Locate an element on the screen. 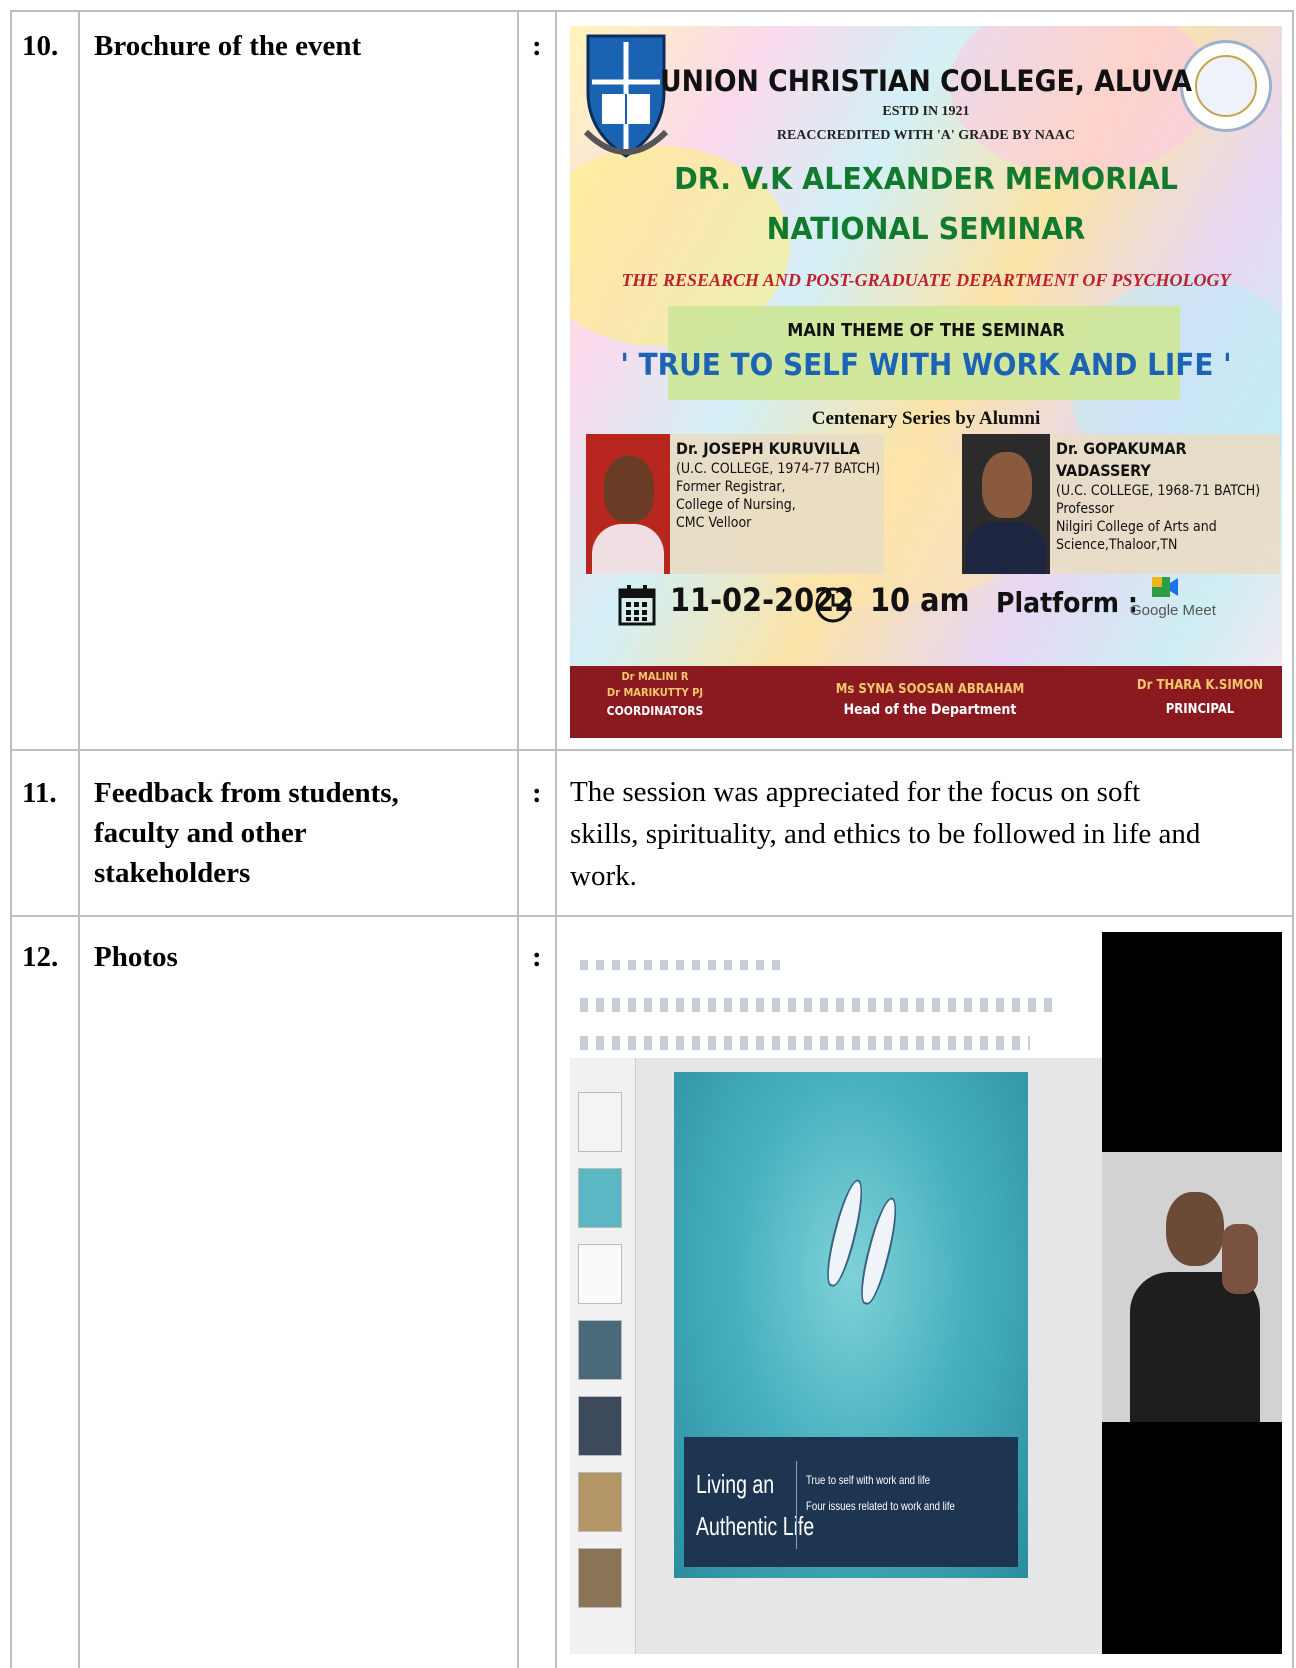 The height and width of the screenshot is (1668, 1296). theme-heading: MAIN THEME OF THE SEMINAR is located at coordinates (926, 330).